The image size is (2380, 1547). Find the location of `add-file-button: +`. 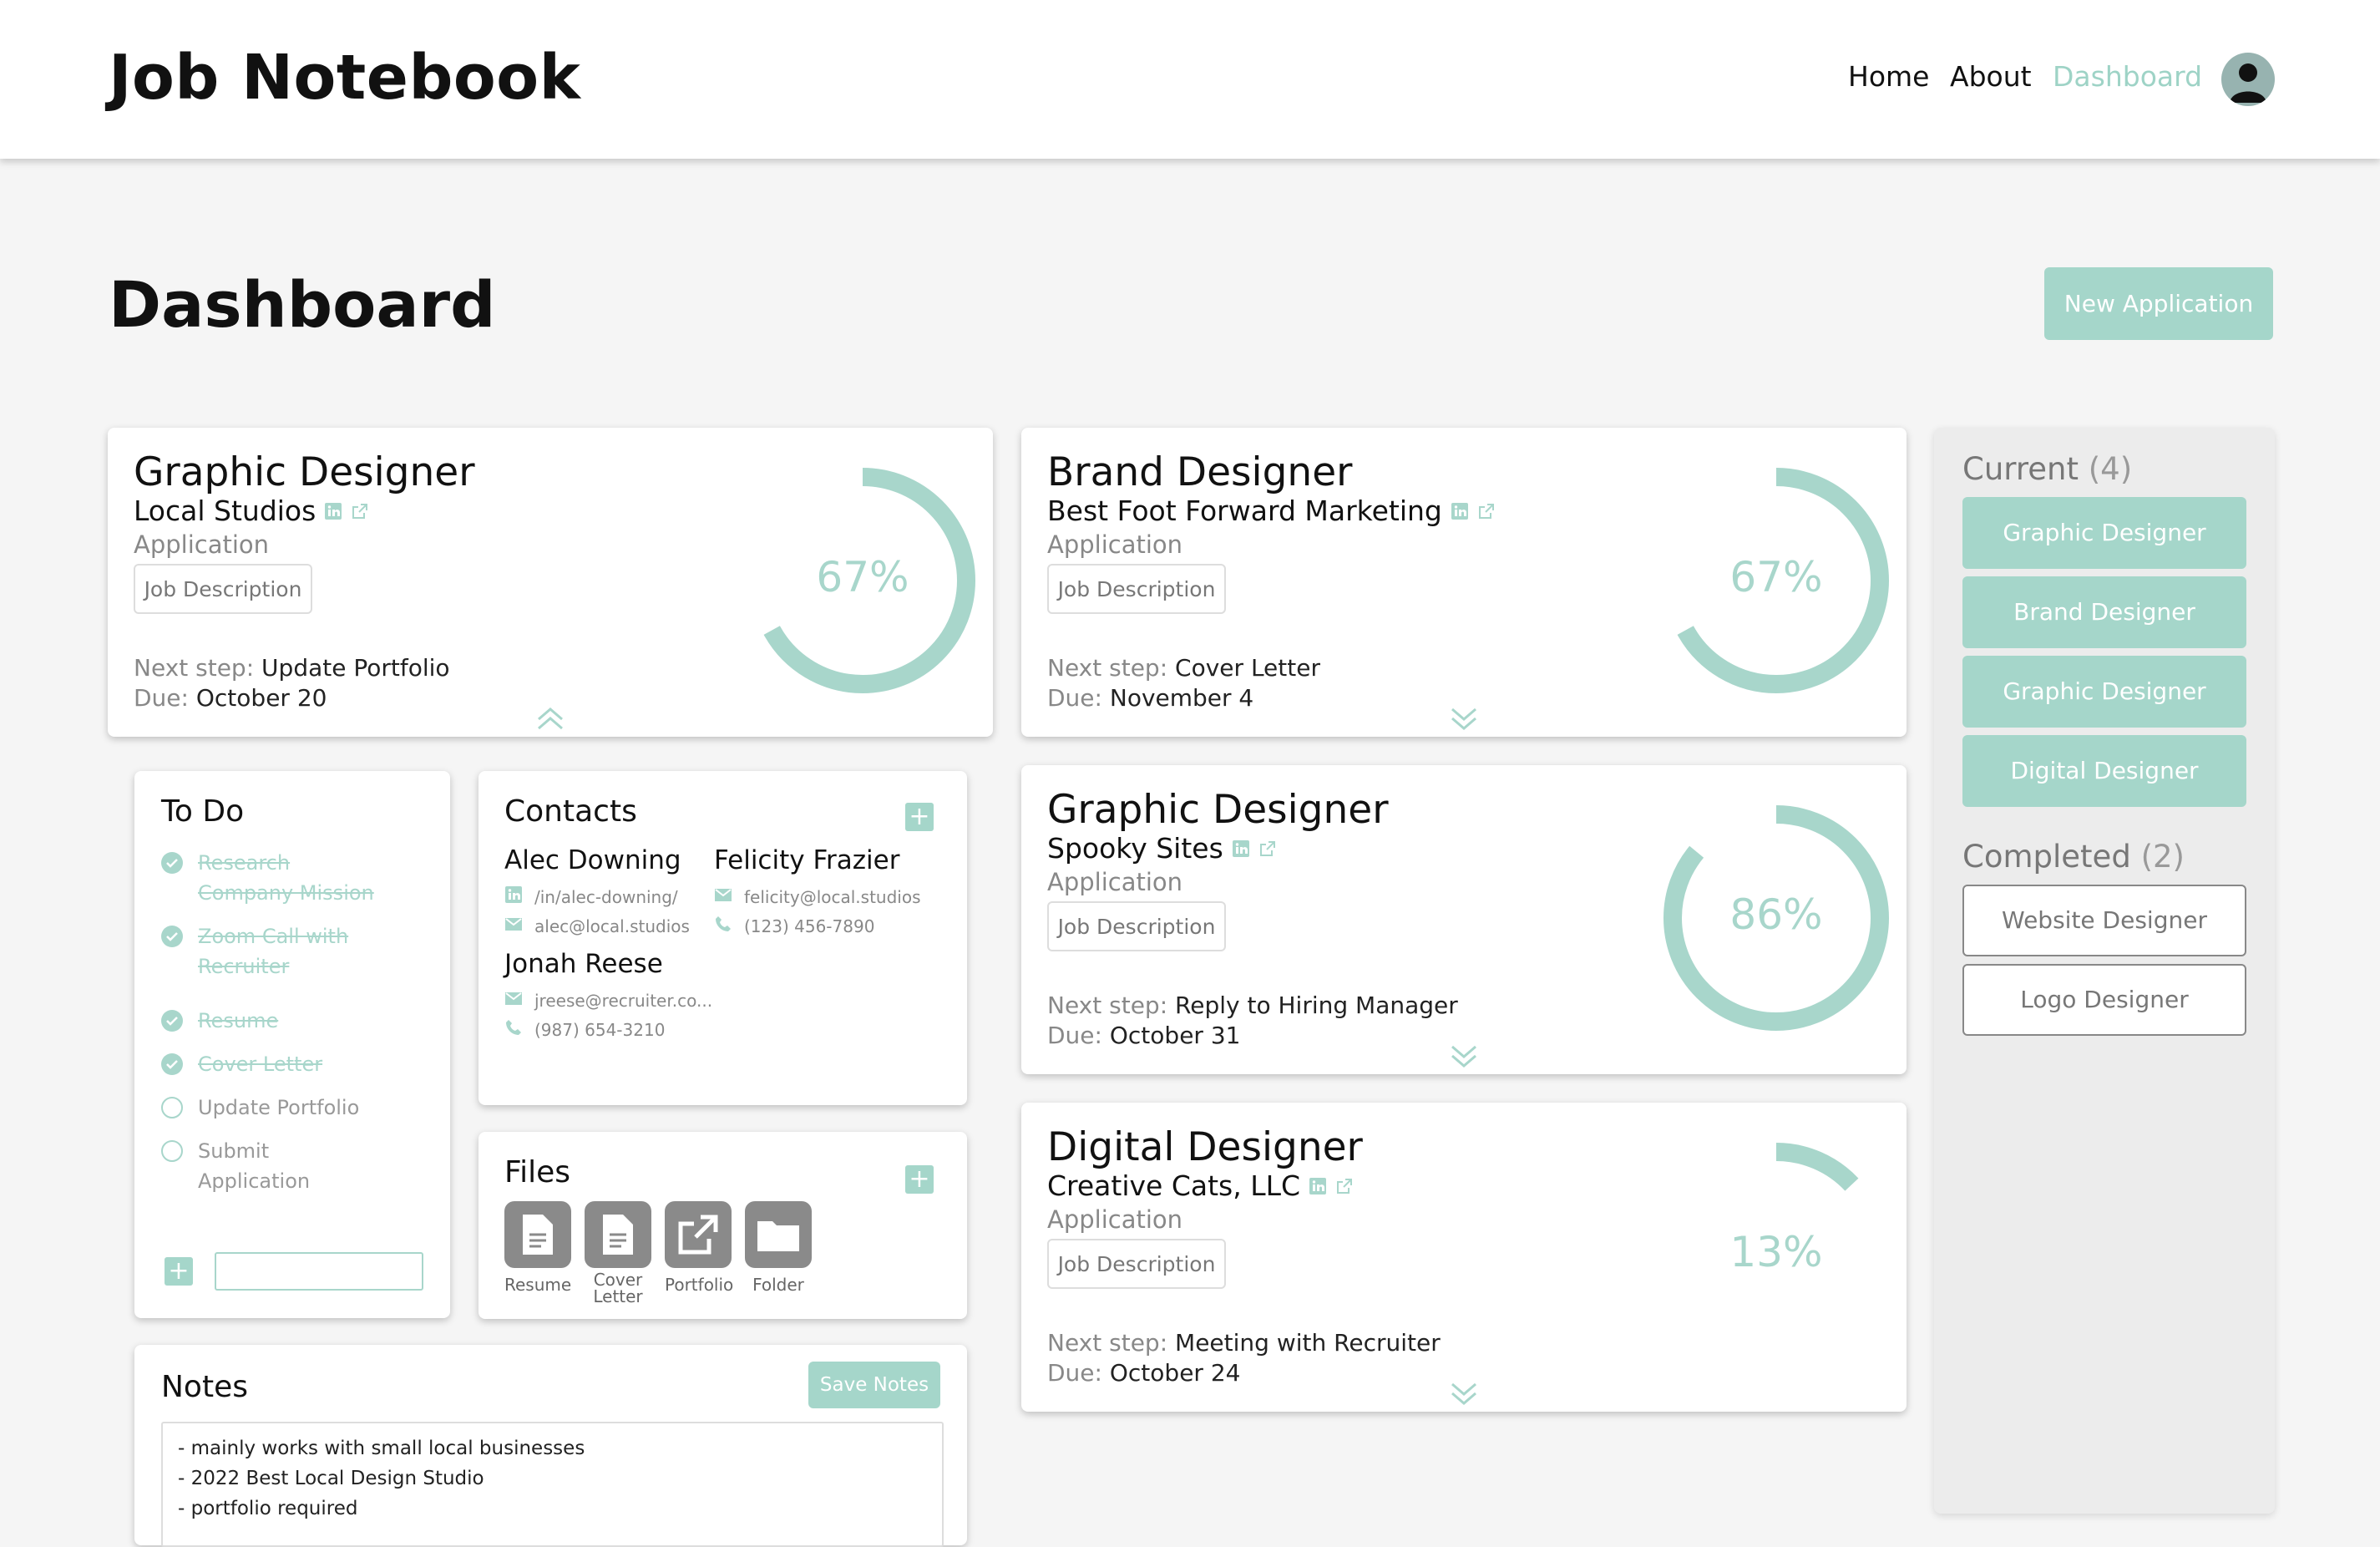

add-file-button: + is located at coordinates (919, 1179).